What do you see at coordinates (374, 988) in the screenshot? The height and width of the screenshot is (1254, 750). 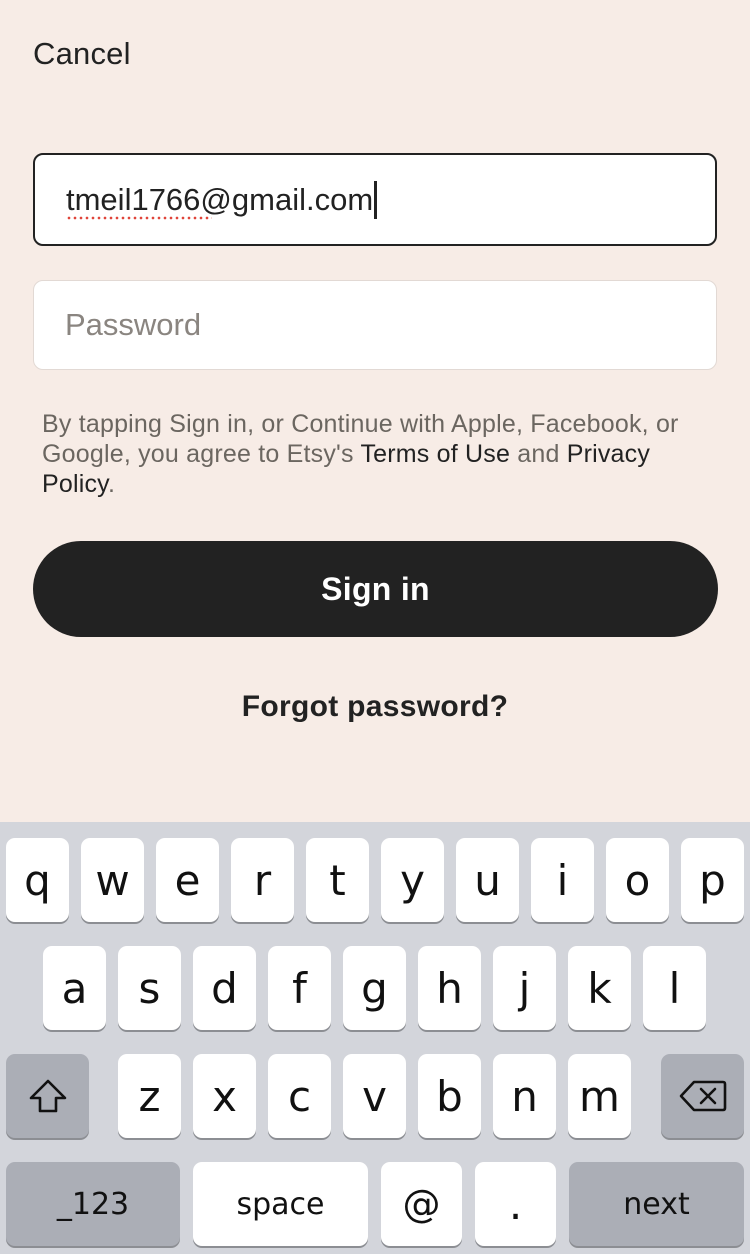 I see `key-g: g` at bounding box center [374, 988].